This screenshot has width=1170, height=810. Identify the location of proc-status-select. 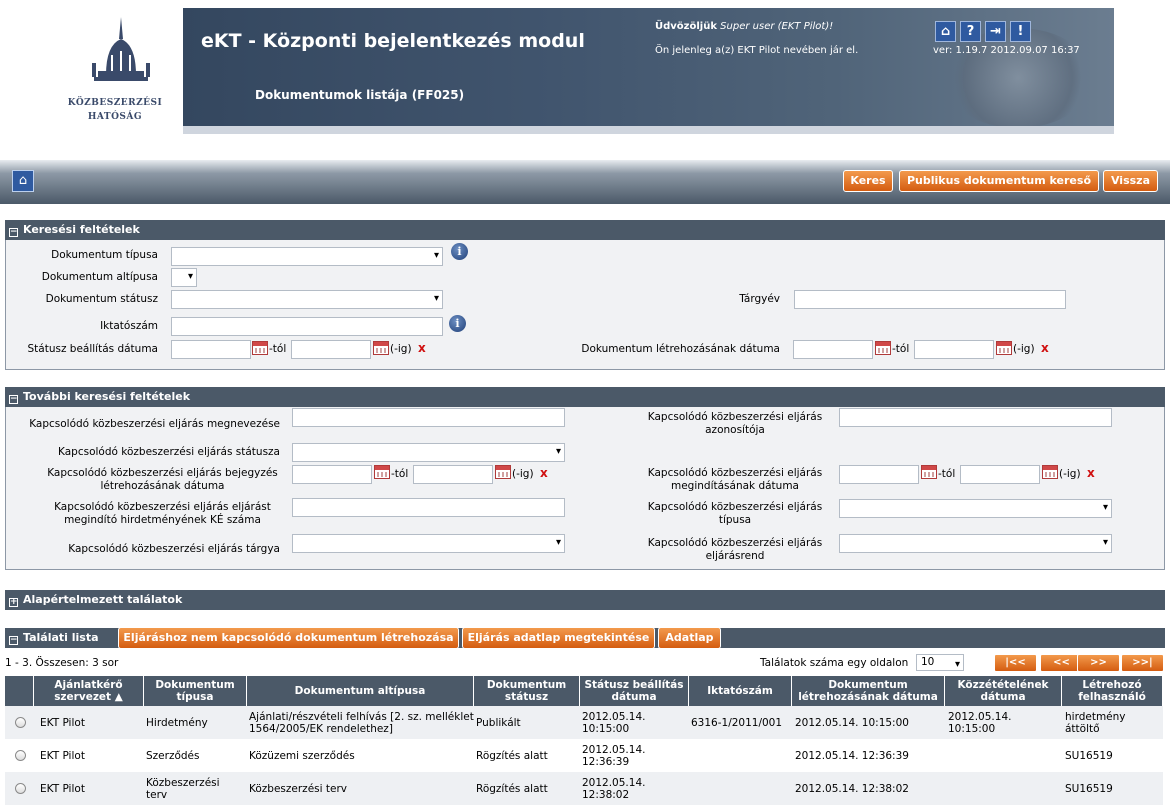
(428, 452).